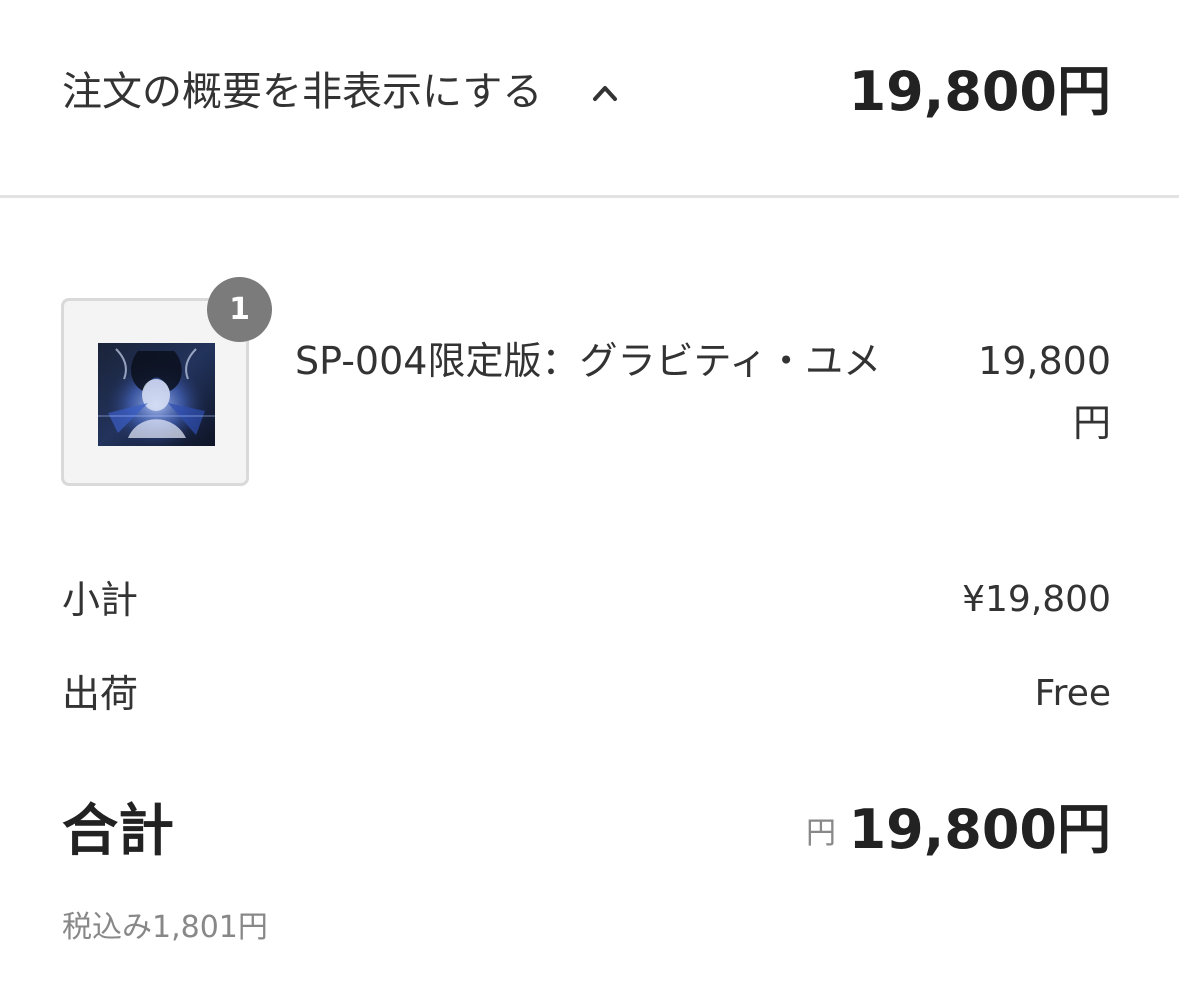  What do you see at coordinates (588, 361) in the screenshot?
I see `product-name: SP-004限定版：グラビティ・ユメ` at bounding box center [588, 361].